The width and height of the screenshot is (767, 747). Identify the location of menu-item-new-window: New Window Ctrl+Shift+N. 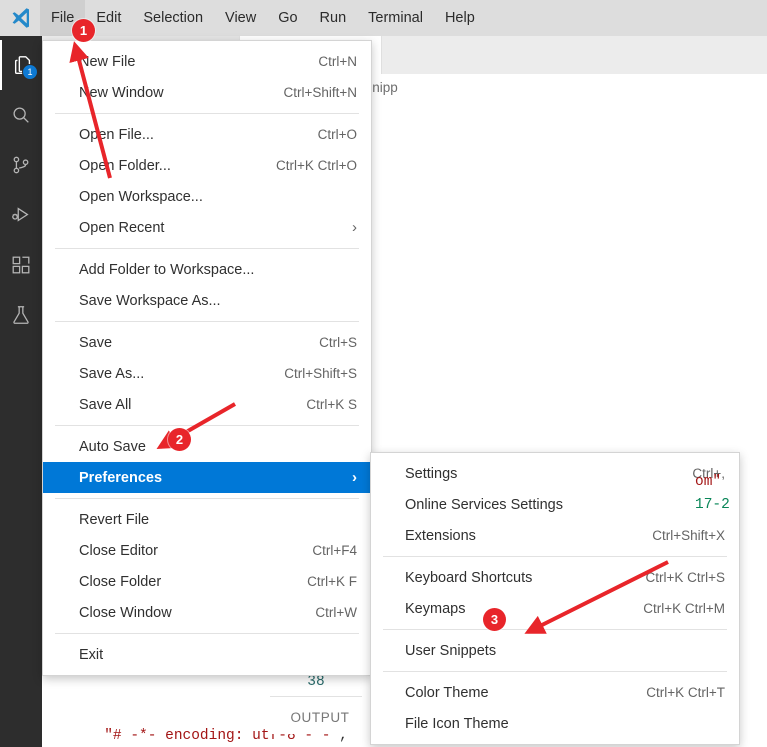
(207, 92).